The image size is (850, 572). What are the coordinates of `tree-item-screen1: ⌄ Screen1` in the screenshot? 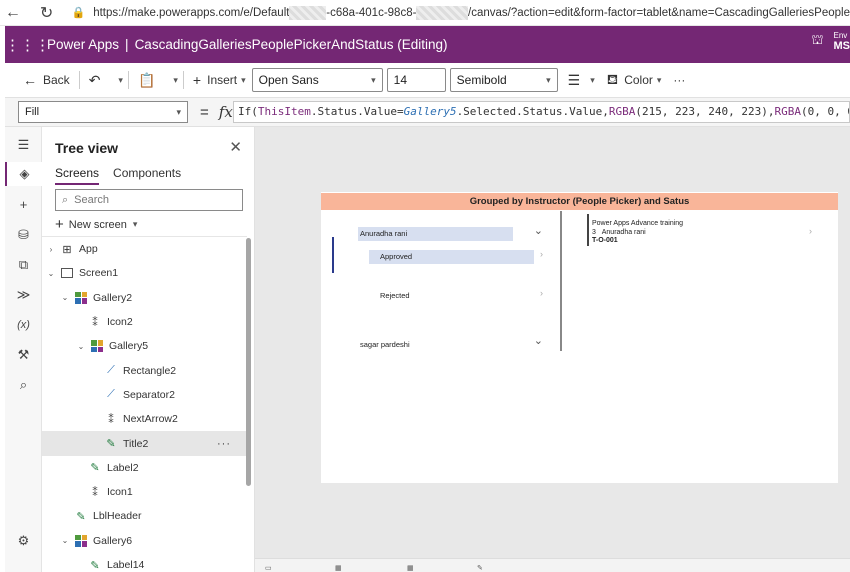 It's located at (144, 273).